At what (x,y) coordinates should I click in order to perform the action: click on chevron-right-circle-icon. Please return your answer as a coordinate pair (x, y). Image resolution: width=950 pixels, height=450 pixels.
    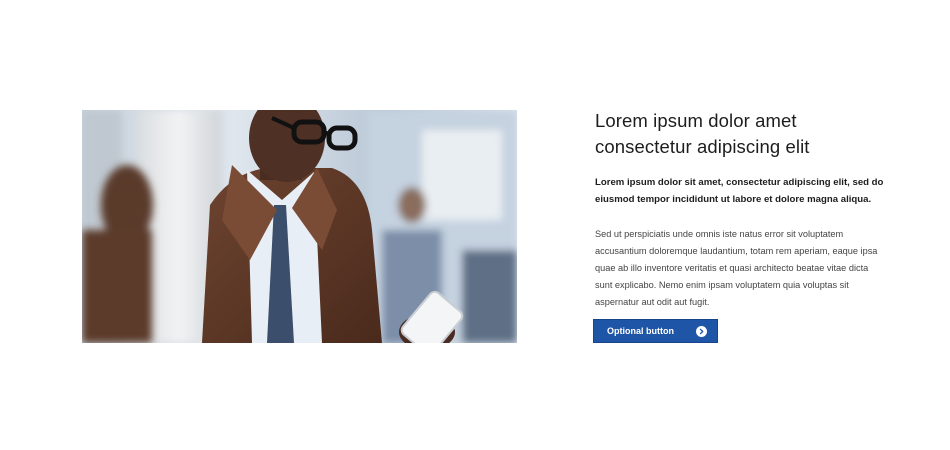
    Looking at the image, I should click on (701, 331).